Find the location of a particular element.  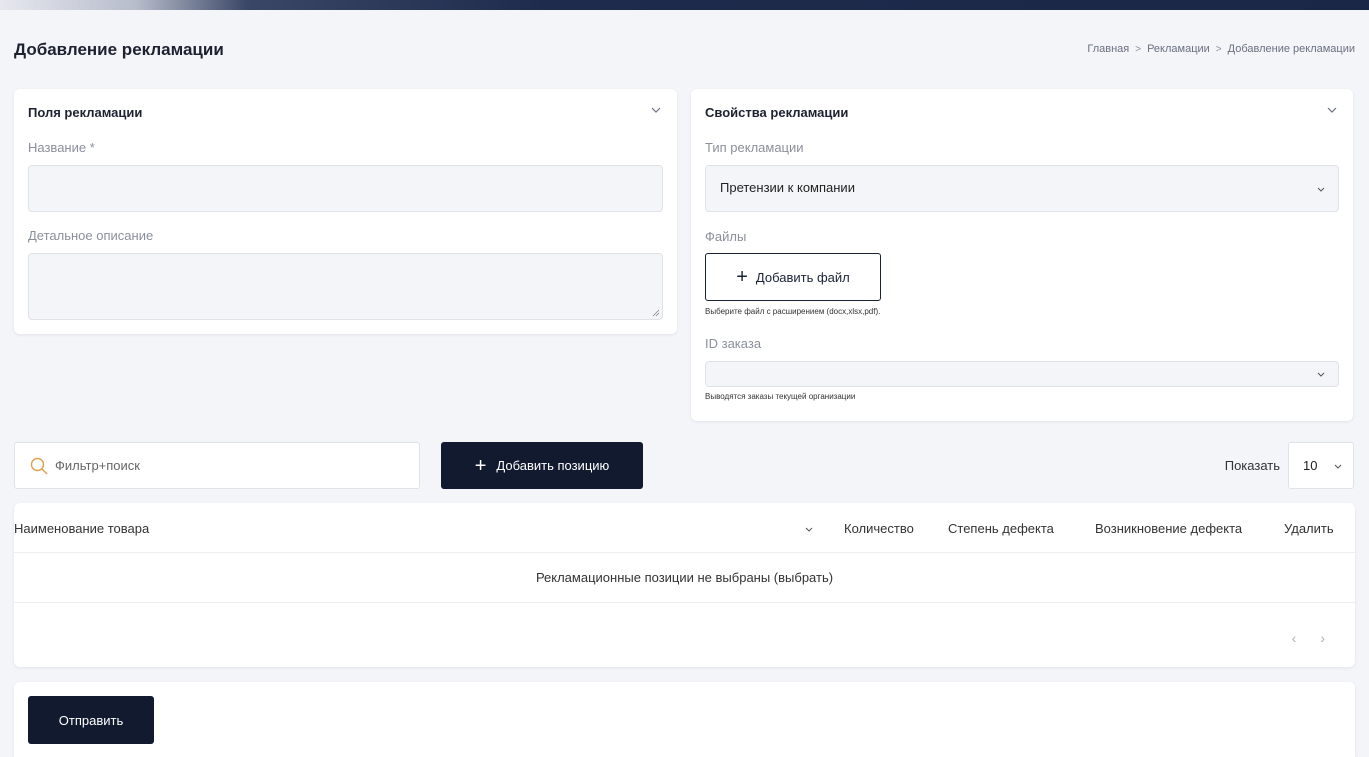

column-product-name: Наименование товара is located at coordinates (82, 528).